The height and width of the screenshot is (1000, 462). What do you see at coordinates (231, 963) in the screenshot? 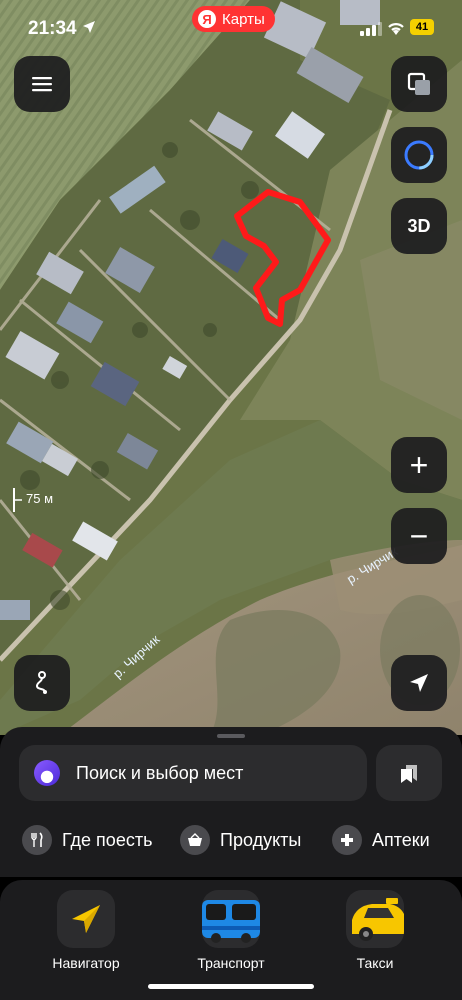
I see `tab-transport-label: Транспорт` at bounding box center [231, 963].